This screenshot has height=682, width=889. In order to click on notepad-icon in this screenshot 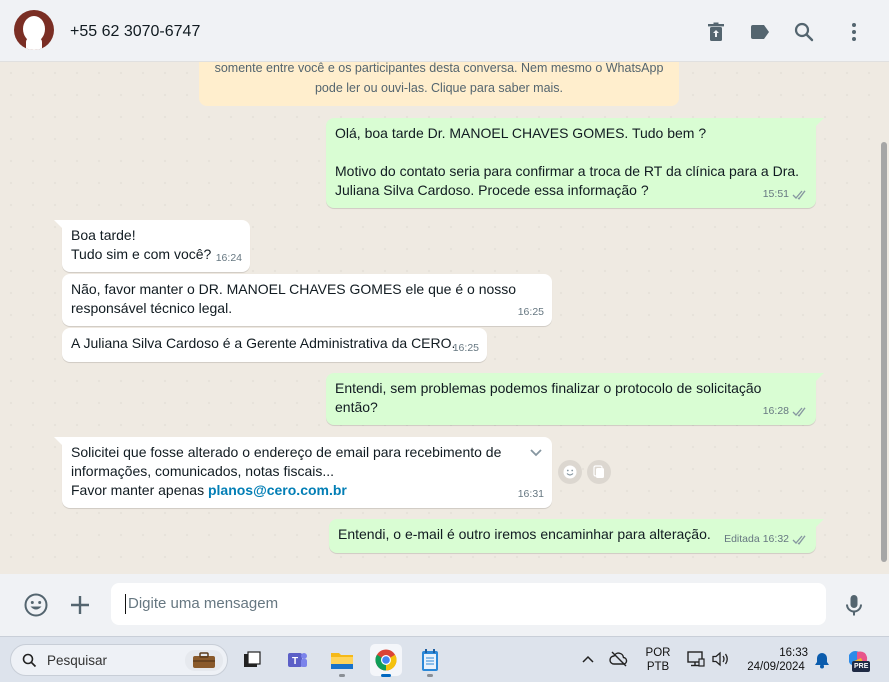, I will do `click(430, 660)`.